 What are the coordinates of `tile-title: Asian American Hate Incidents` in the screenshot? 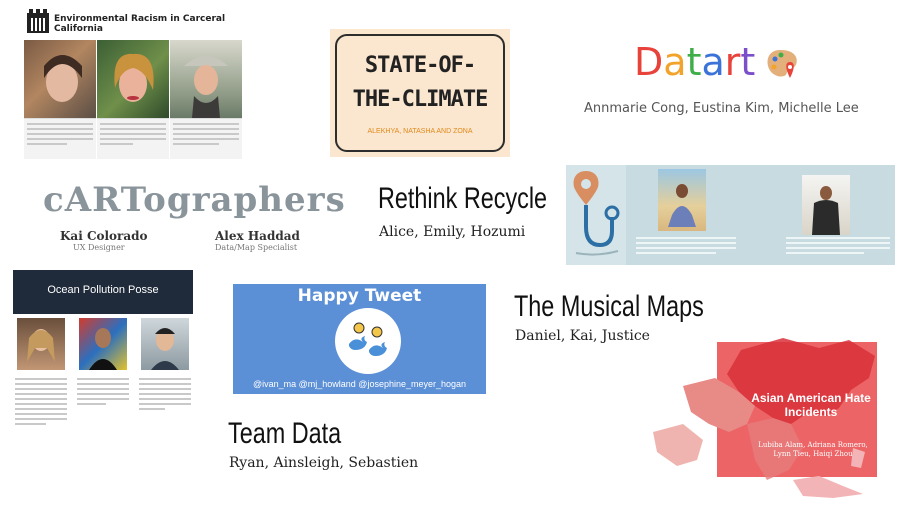 It's located at (811, 405).